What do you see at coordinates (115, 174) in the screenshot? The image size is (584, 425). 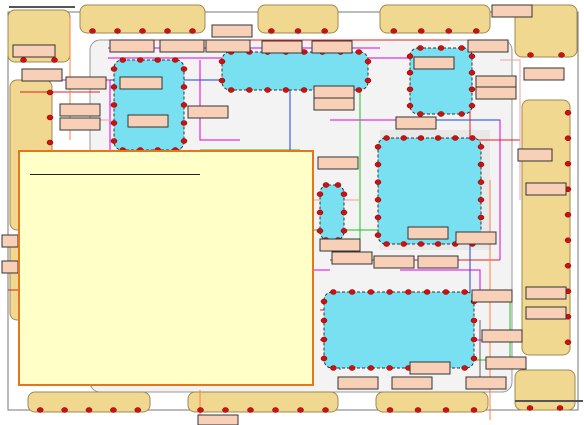 I see `info-panel-underline` at bounding box center [115, 174].